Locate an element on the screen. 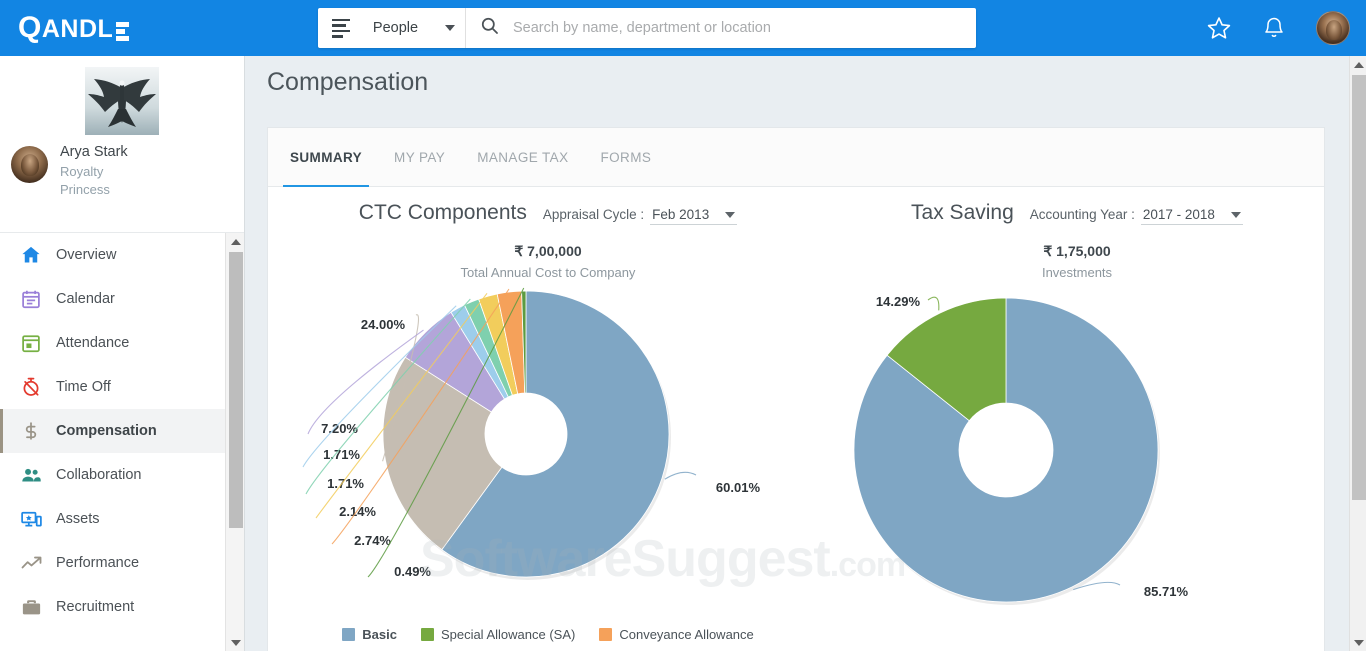 This screenshot has width=1366, height=651. profile-card: Arya Stark Royalty Princess is located at coordinates (122, 144).